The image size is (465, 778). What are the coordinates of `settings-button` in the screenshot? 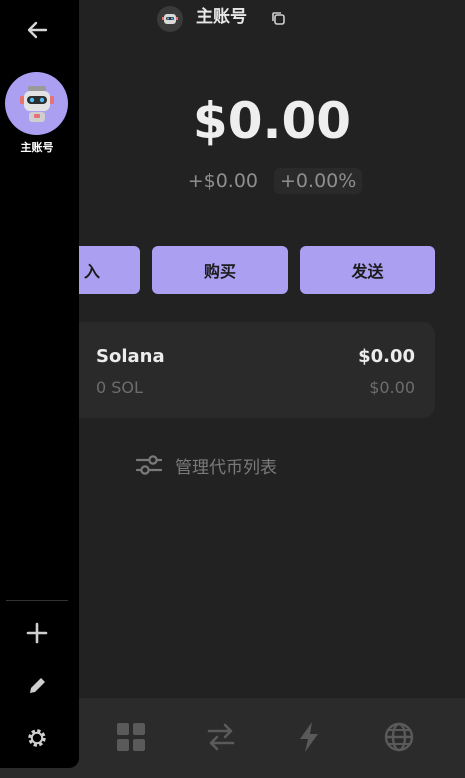 It's located at (37, 738).